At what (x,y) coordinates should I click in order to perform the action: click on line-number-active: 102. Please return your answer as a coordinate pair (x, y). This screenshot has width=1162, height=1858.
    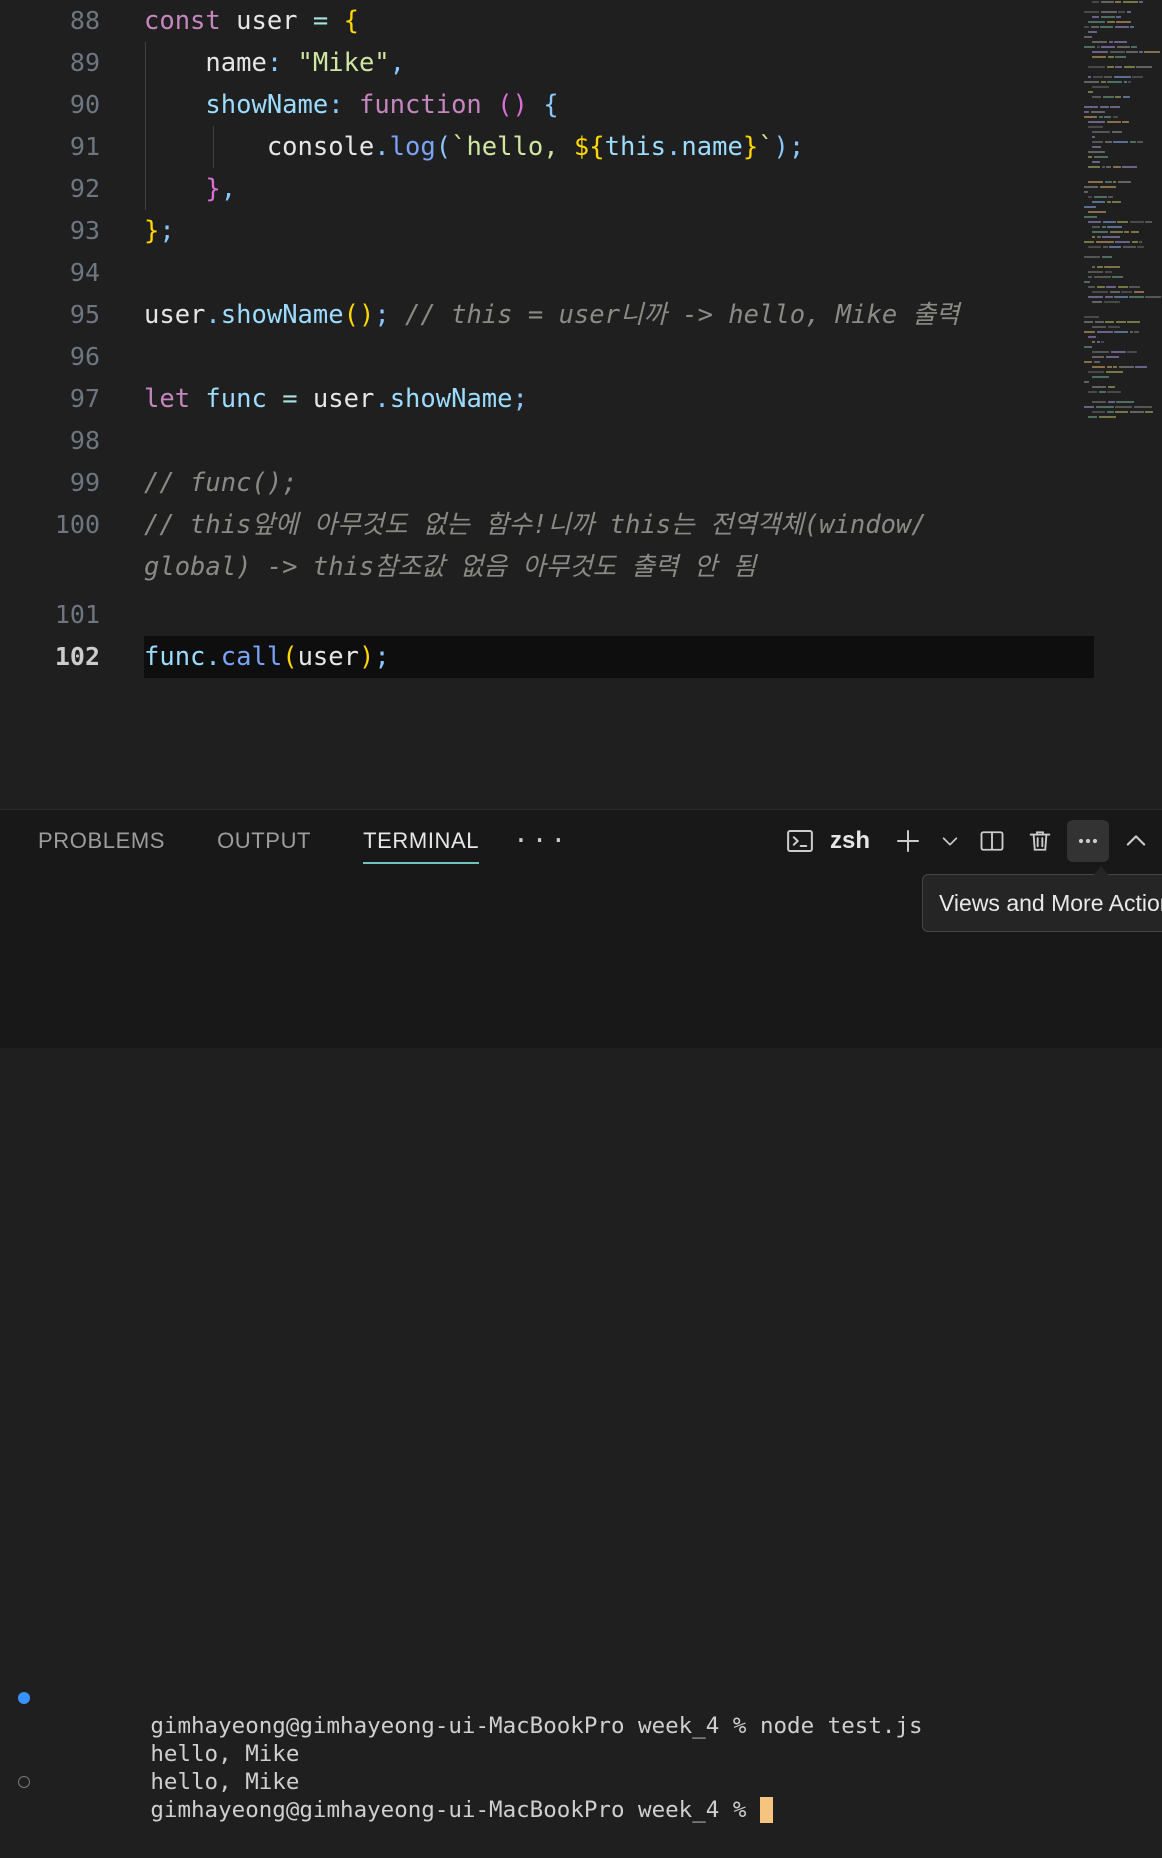
    Looking at the image, I should click on (77, 656).